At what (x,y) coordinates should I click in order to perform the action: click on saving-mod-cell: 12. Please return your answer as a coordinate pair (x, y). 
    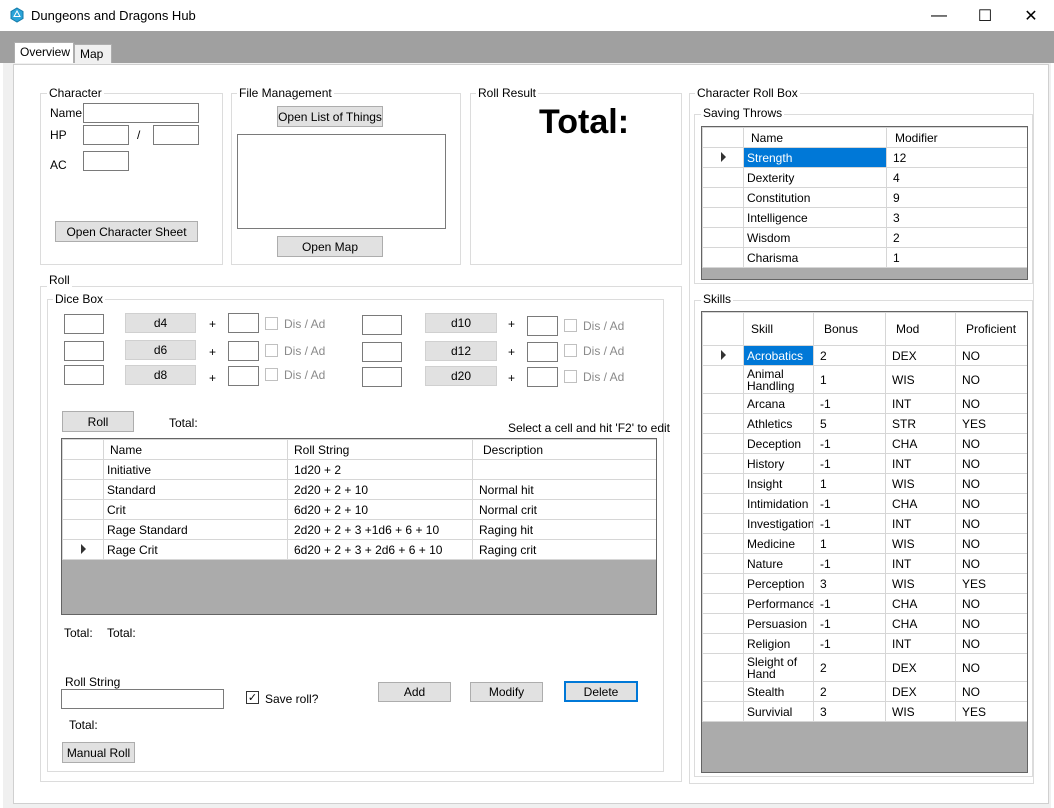
    Looking at the image, I should click on (956, 157).